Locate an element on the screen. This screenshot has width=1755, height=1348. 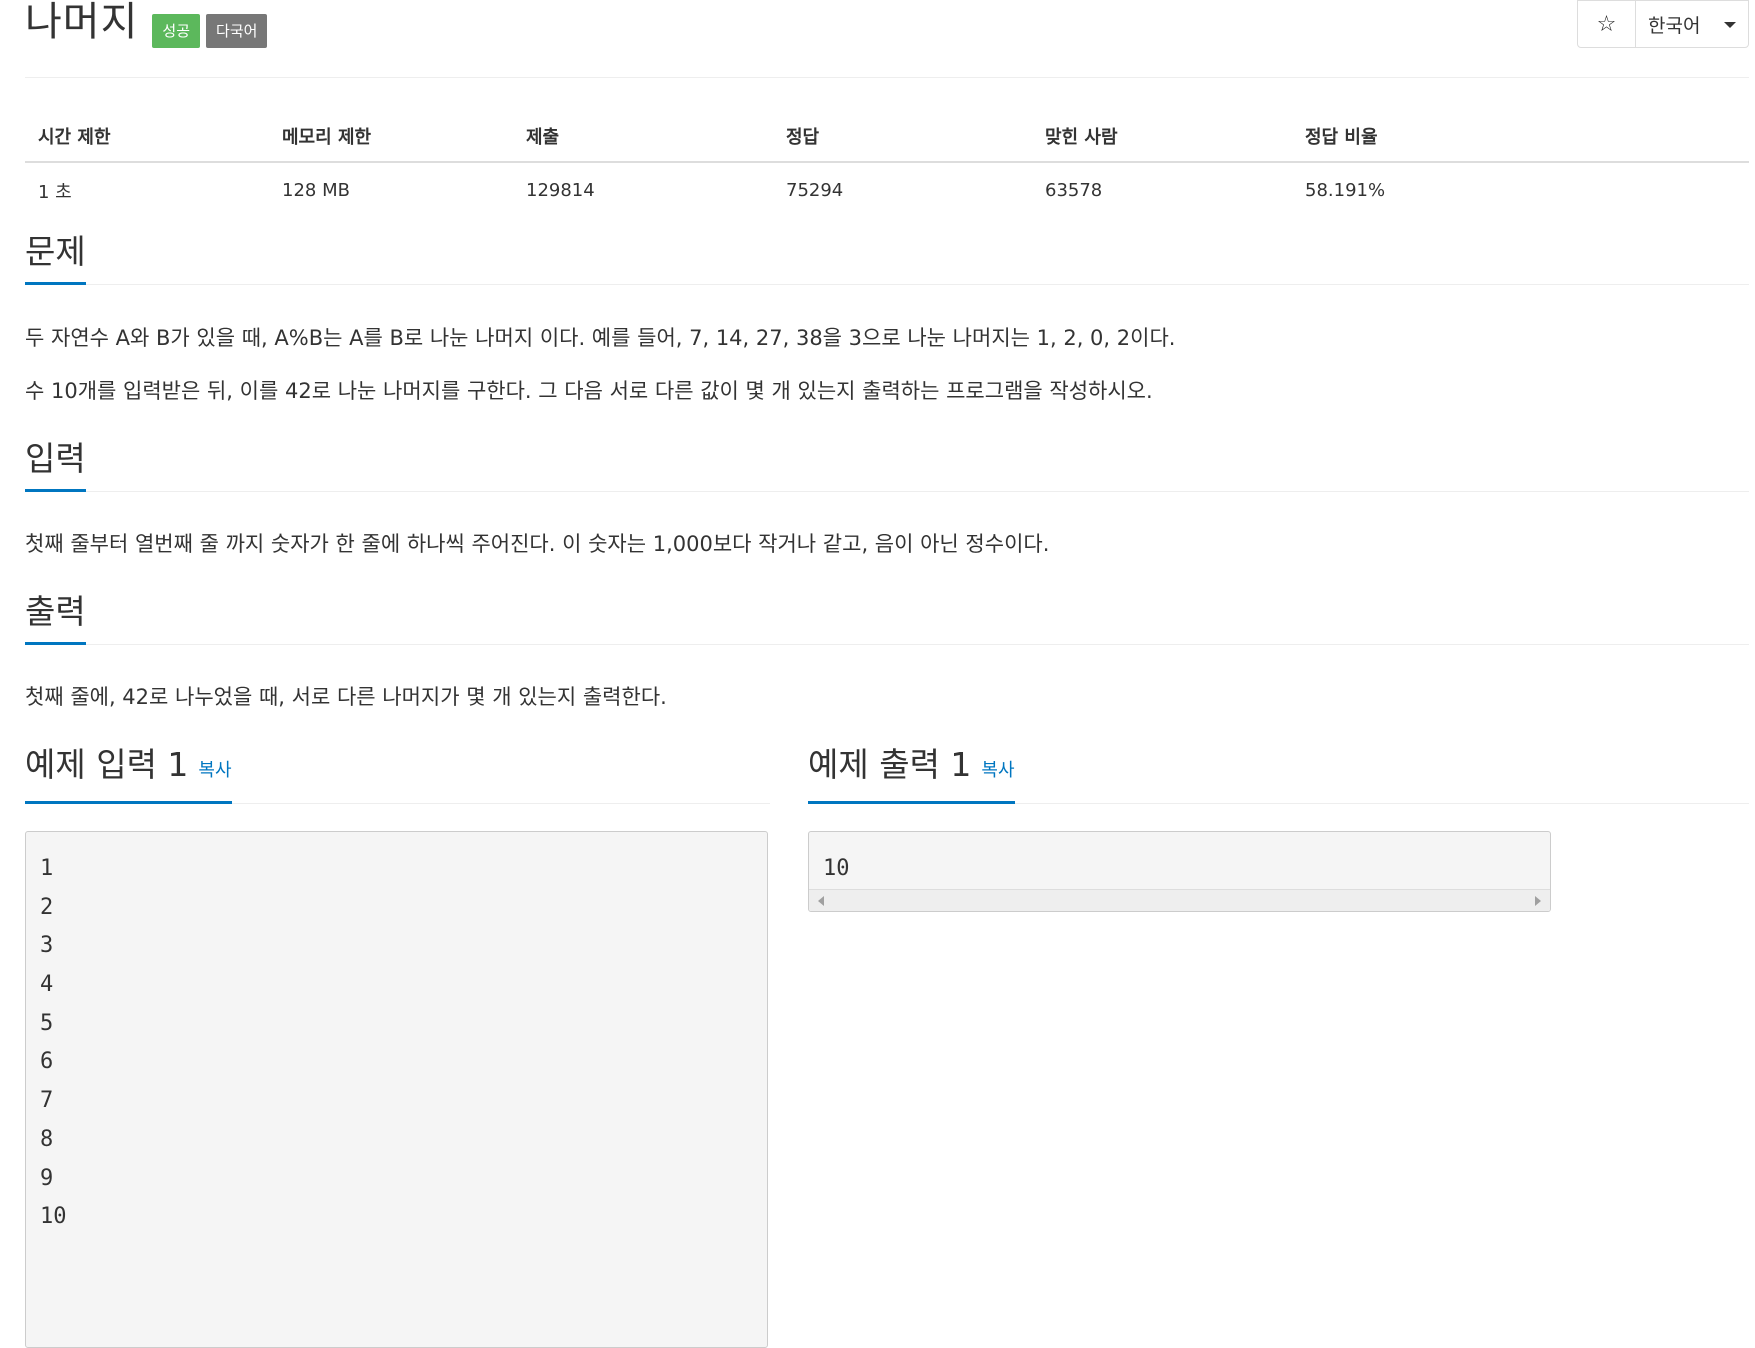
favorite-star-button: ☆ is located at coordinates (1607, 24).